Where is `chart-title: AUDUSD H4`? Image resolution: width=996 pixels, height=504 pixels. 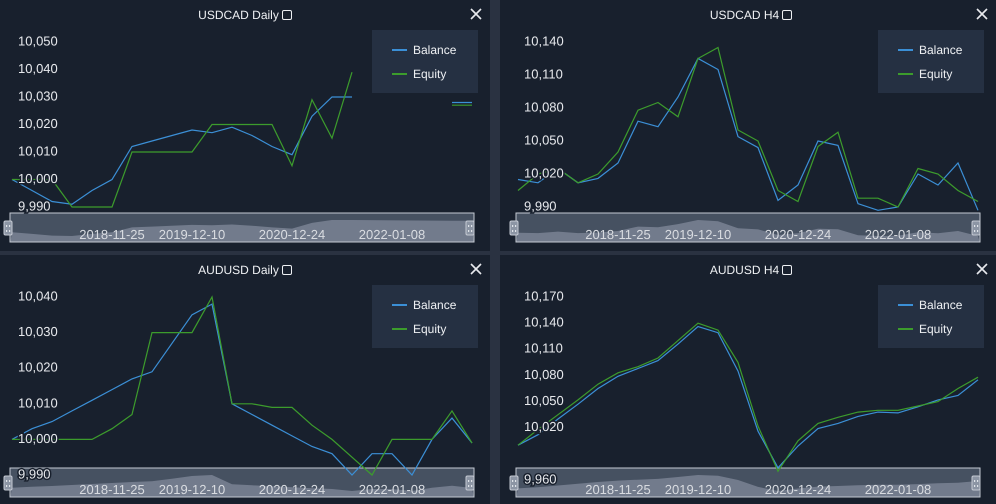 chart-title: AUDUSD H4 is located at coordinates (745, 270).